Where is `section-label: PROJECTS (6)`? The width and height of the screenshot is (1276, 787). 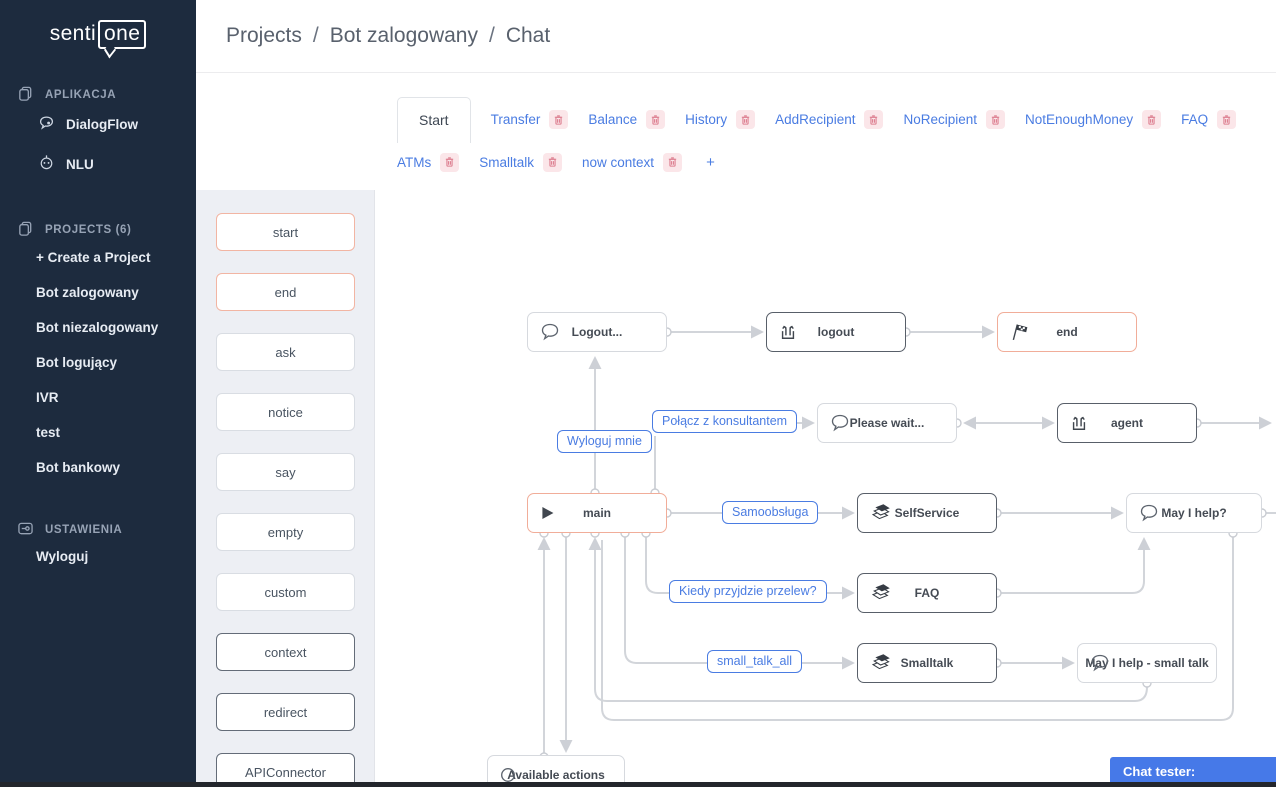
section-label: PROJECTS (6) is located at coordinates (88, 230).